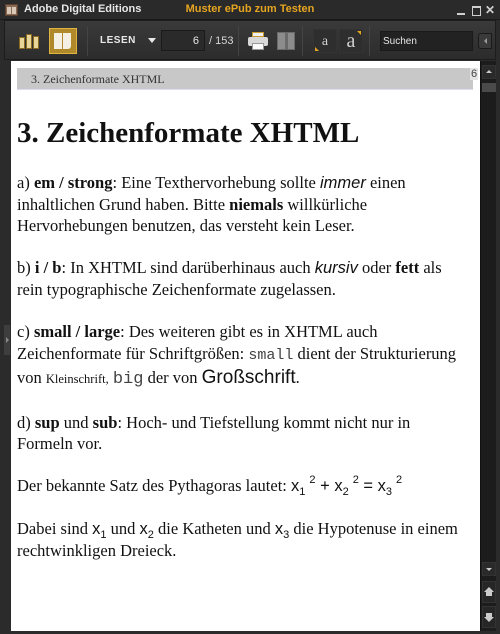 This screenshot has width=500, height=634. I want to click on bookmark-icon, so click(286, 41).